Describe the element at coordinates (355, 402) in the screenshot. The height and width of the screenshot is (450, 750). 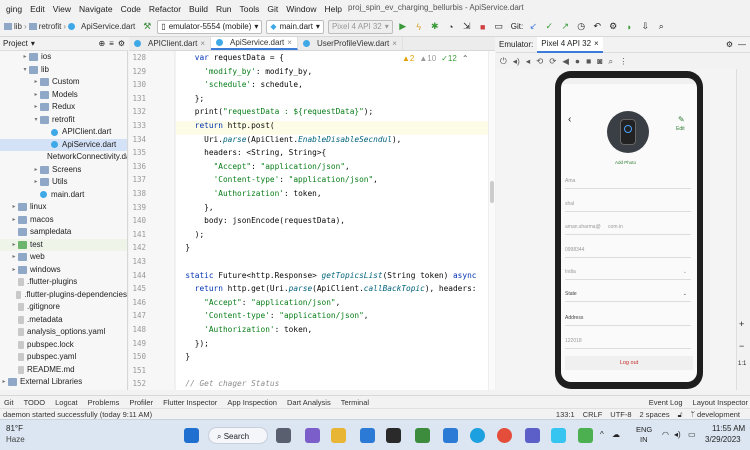
I see `tool-window-tab: Terminal` at that location.